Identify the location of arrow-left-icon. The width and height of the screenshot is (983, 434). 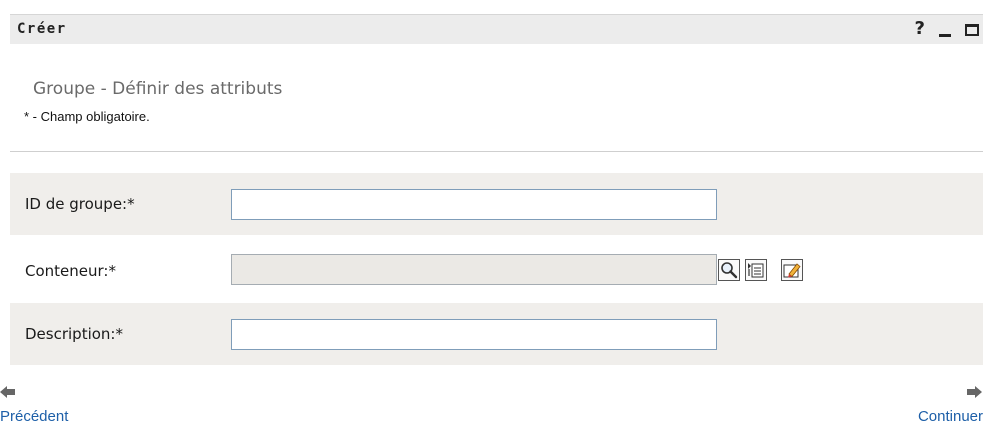
(8, 390).